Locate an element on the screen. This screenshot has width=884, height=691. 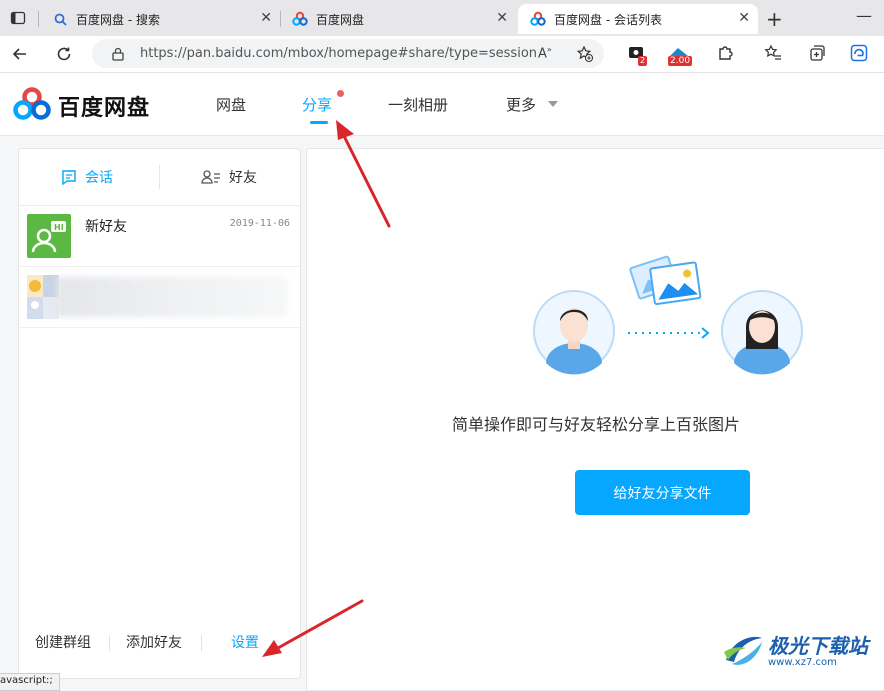
back-icon is located at coordinates (20, 54).